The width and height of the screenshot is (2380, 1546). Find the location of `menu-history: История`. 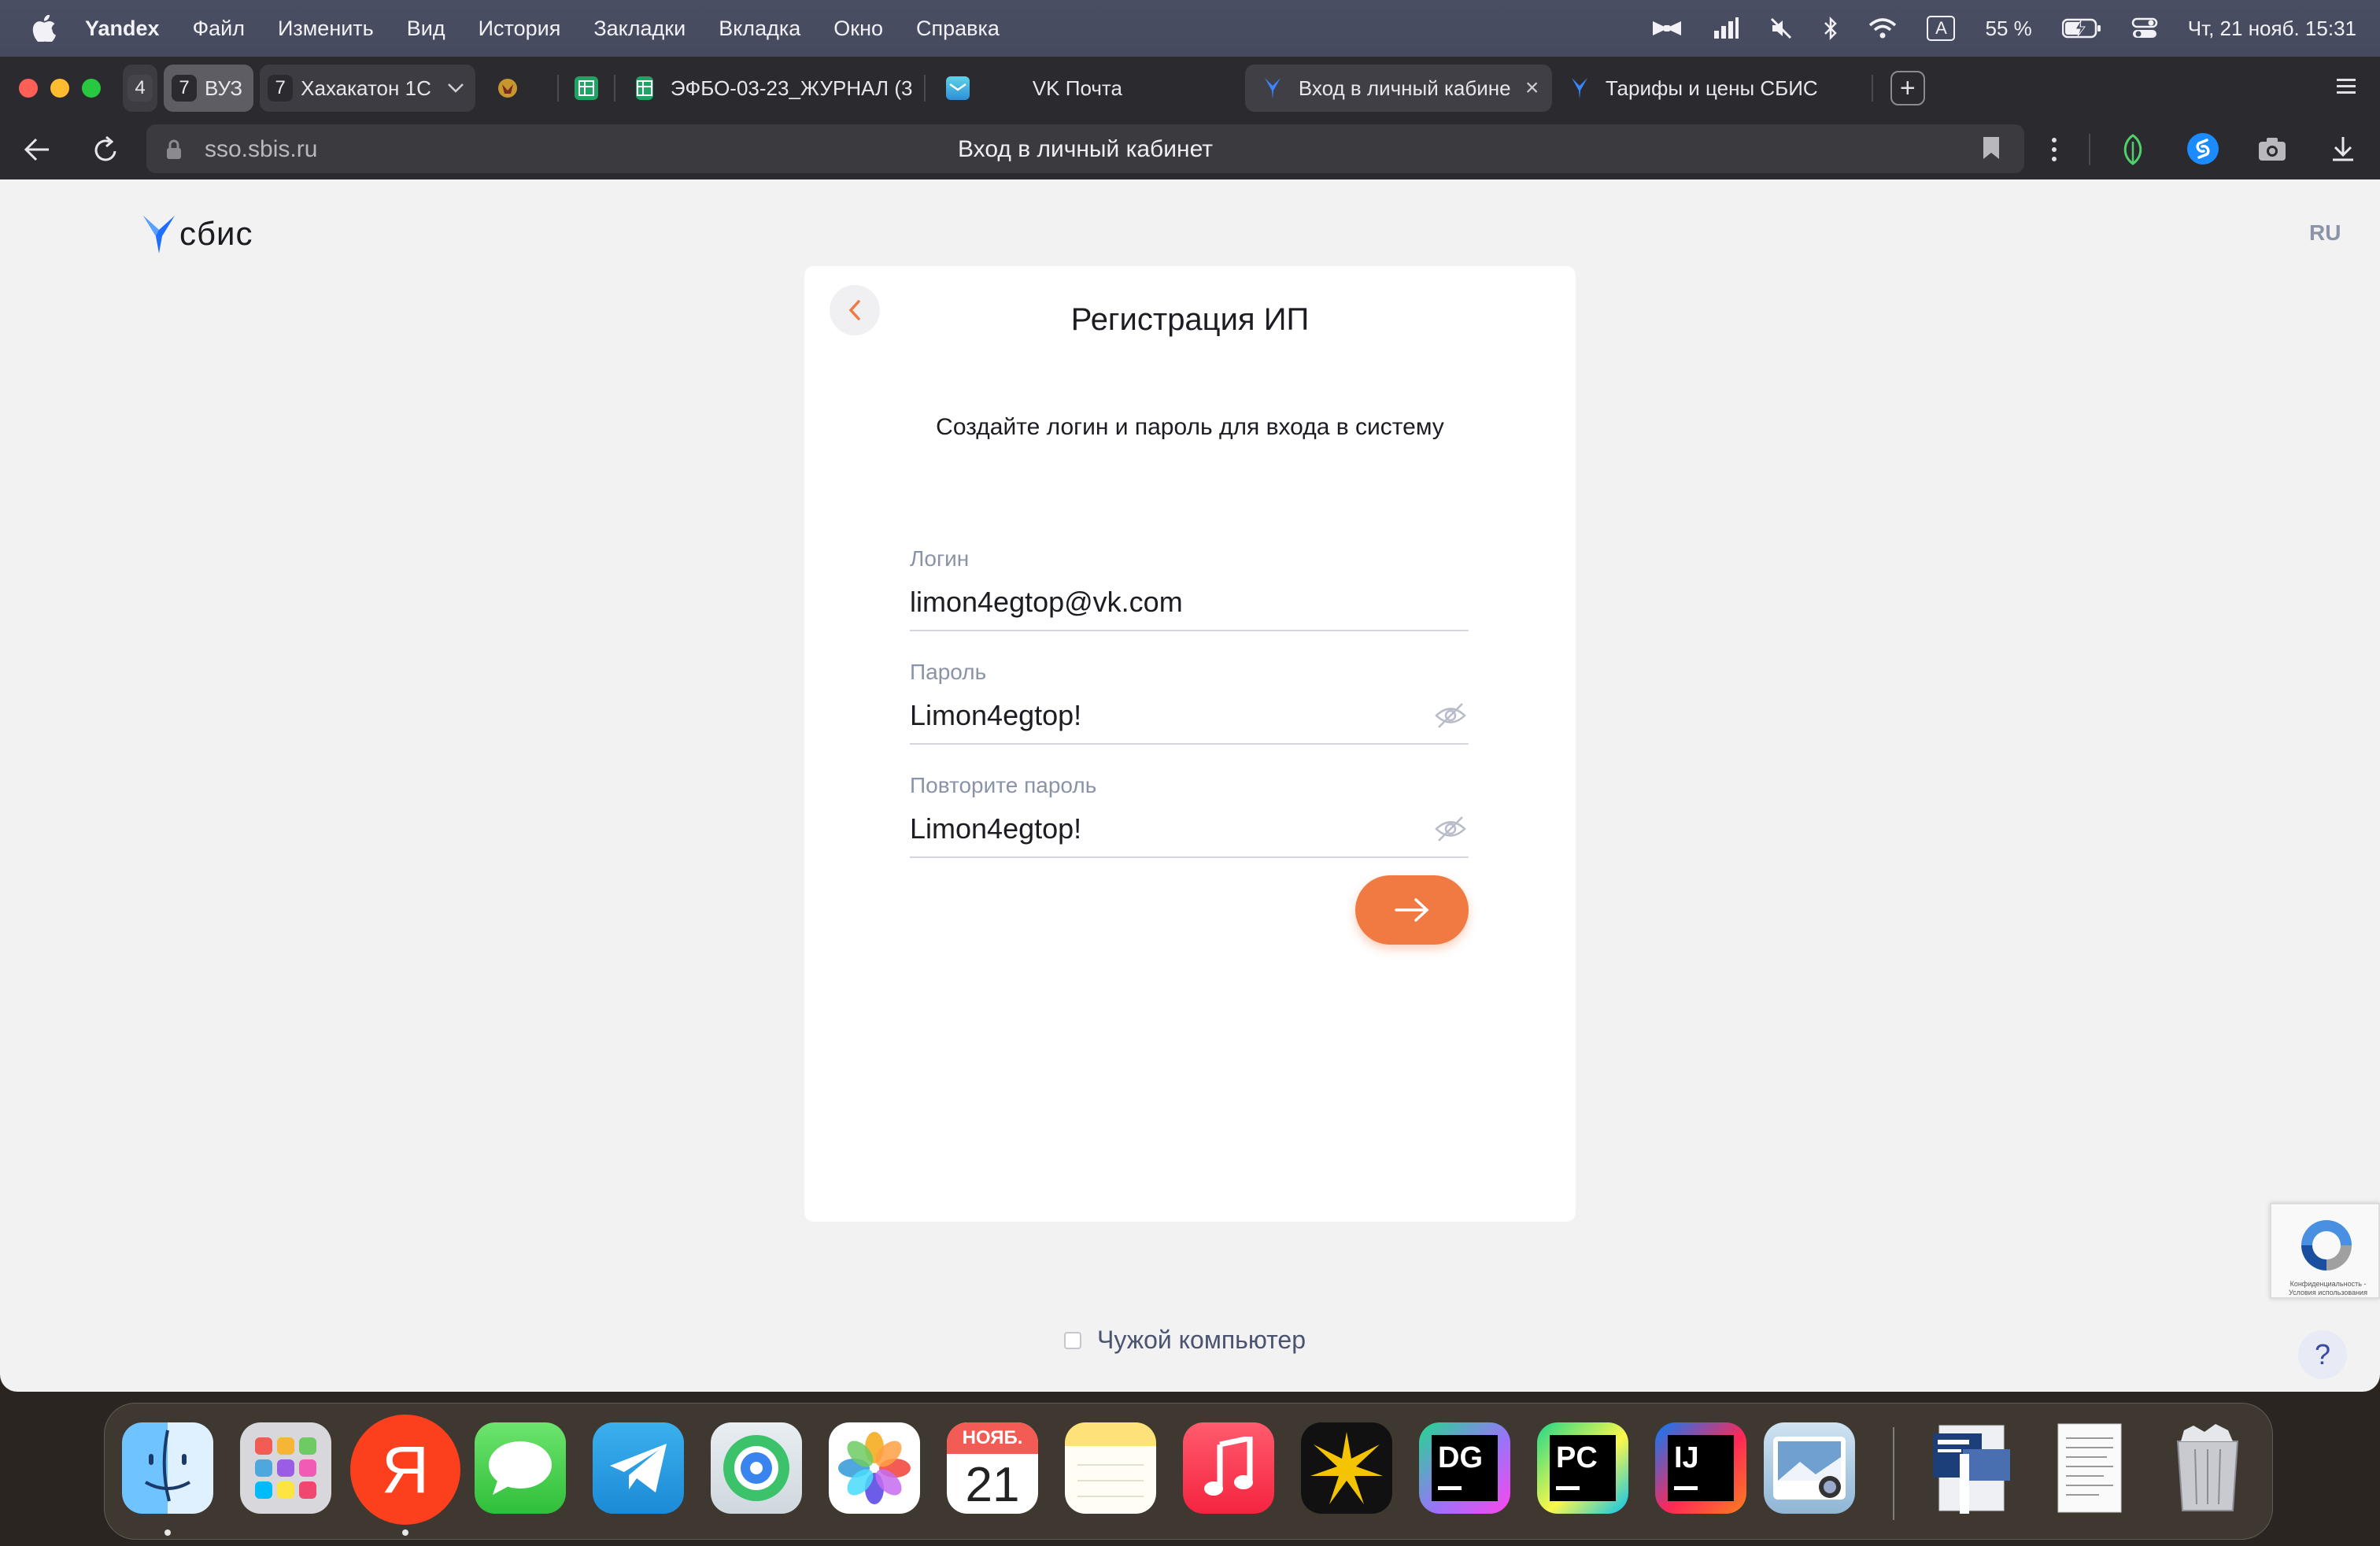

menu-history: История is located at coordinates (520, 29).